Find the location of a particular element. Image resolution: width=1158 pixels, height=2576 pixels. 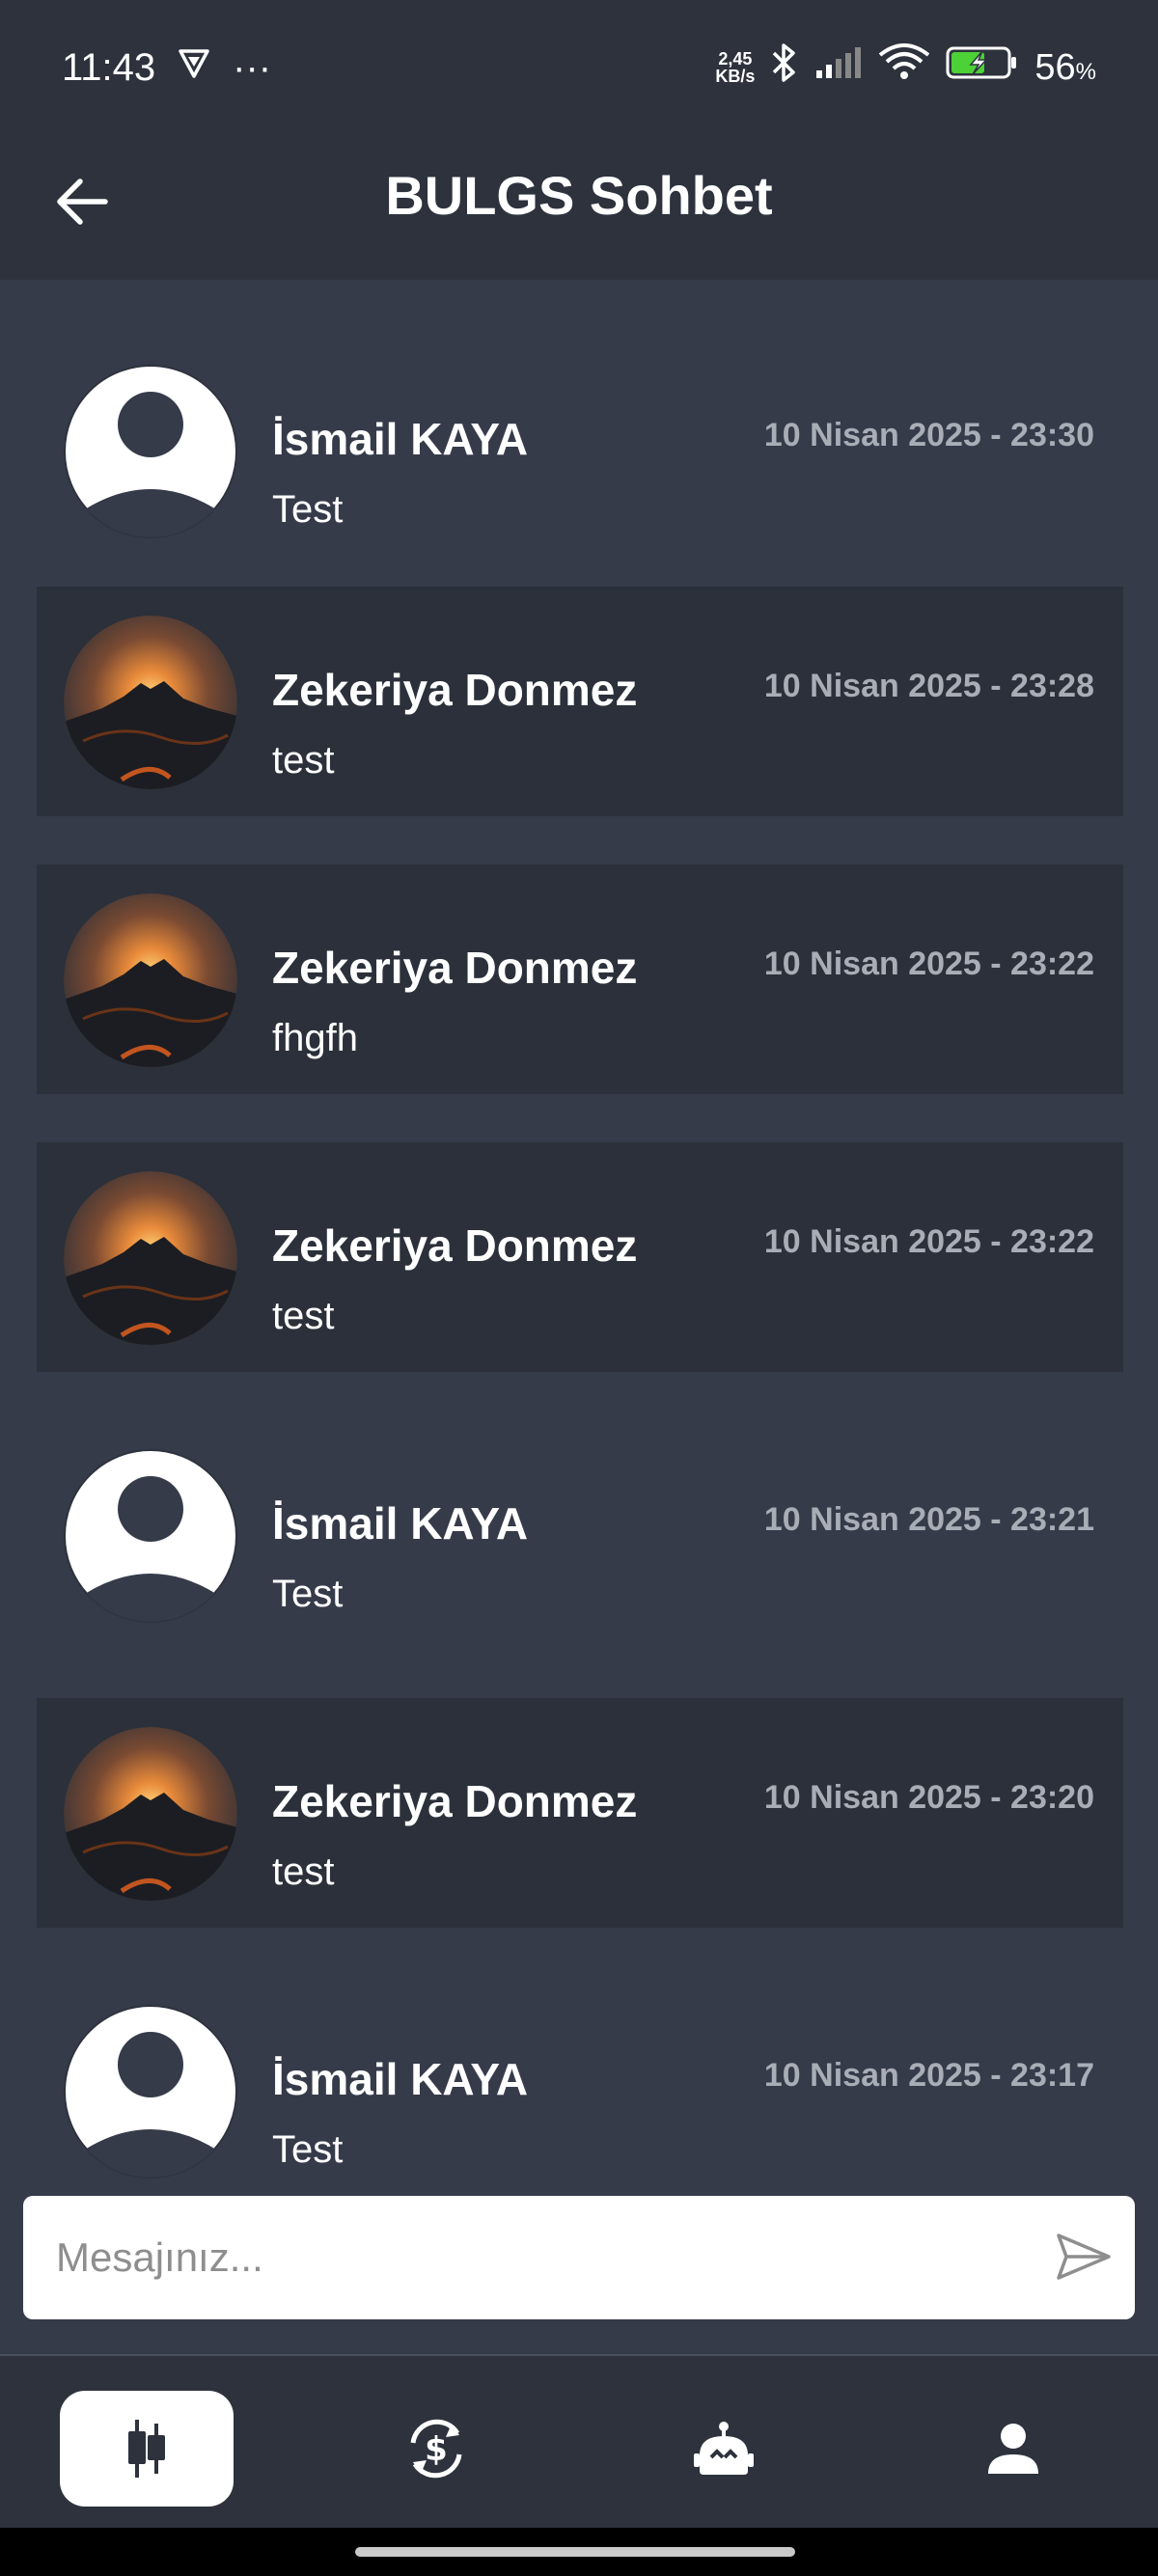

message-timestamp: 10 Nisan 2025 - 23:30 is located at coordinates (928, 435).